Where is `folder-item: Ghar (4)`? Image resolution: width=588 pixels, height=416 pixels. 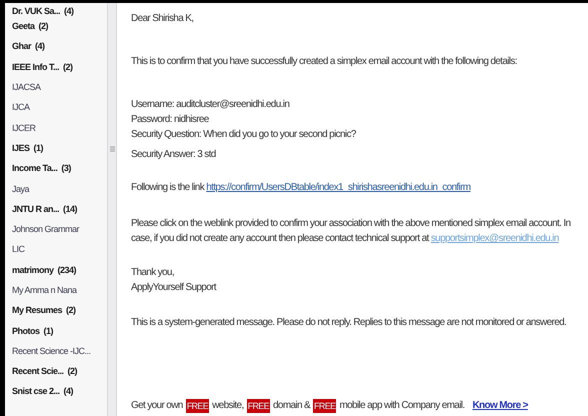 folder-item: Ghar (4) is located at coordinates (59, 46).